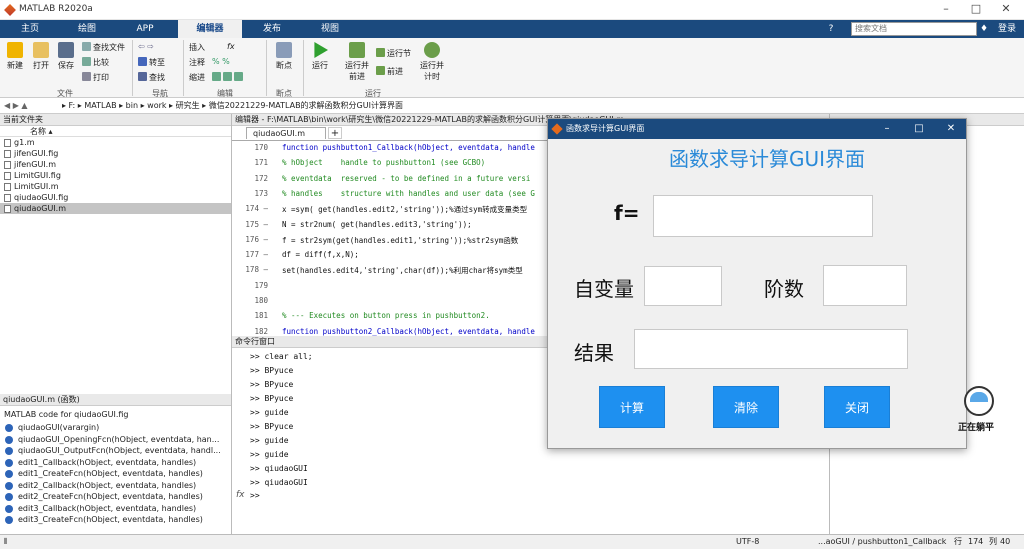 The image size is (1024, 549). I want to click on line-number: 174 –, so click(256, 209).